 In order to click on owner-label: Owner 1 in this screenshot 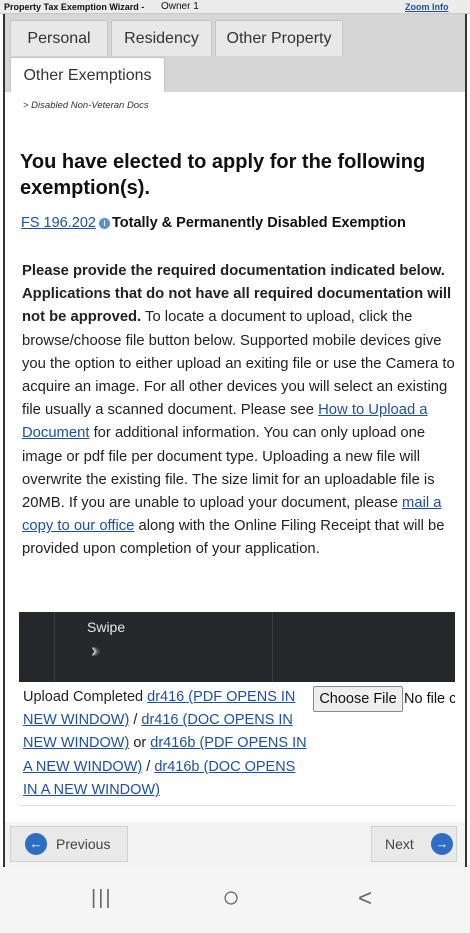, I will do `click(180, 6)`.